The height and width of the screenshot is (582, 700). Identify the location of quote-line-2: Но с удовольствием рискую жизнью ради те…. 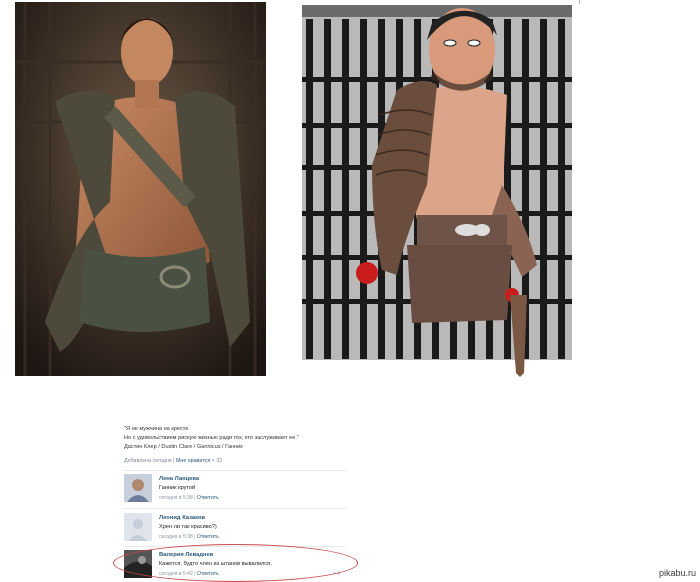
(211, 438).